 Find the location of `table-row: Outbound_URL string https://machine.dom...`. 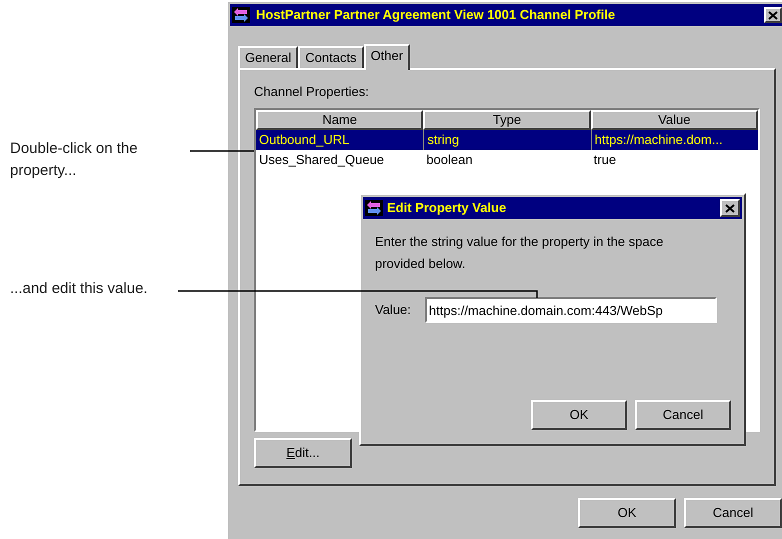

table-row: Outbound_URL string https://machine.dom... is located at coordinates (507, 140).